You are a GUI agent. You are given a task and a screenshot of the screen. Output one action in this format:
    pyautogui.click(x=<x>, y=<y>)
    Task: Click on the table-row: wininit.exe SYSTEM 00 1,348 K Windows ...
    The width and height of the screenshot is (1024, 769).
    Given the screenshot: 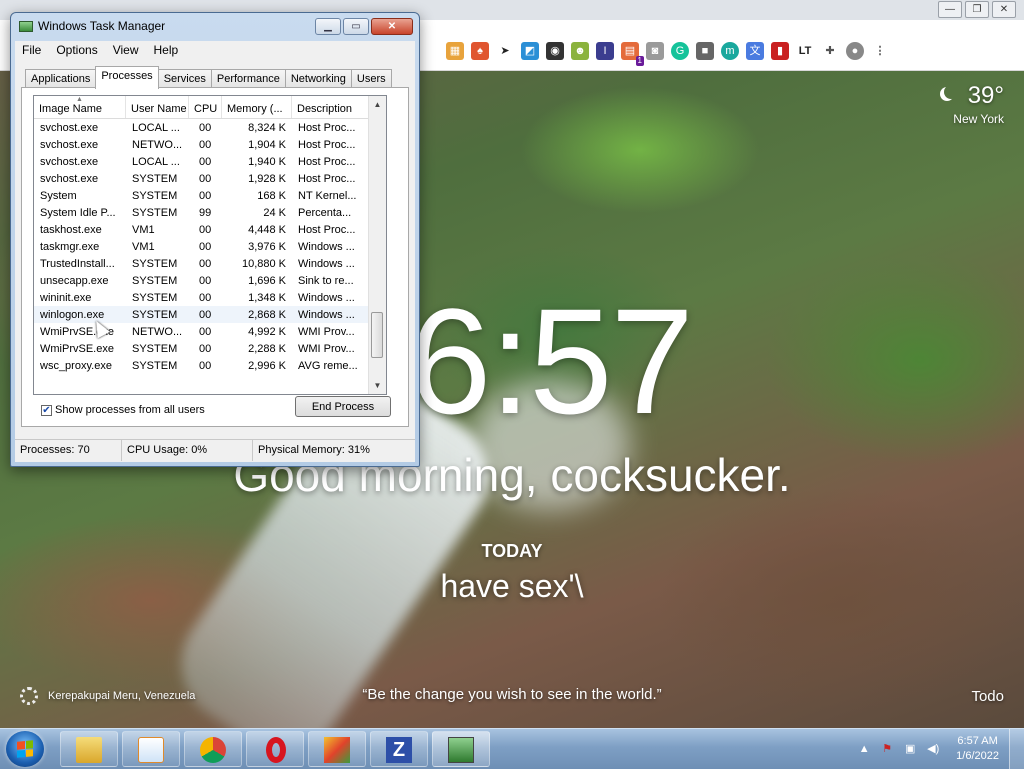 What is the action you would take?
    pyautogui.click(x=210, y=297)
    